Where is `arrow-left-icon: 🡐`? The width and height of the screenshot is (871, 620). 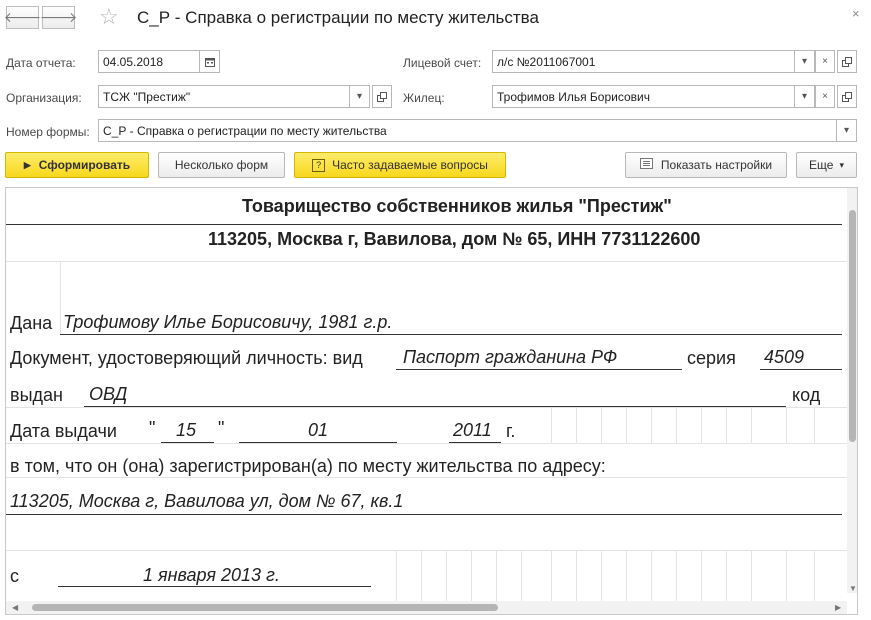
arrow-left-icon: 🡐 is located at coordinates (22, 17).